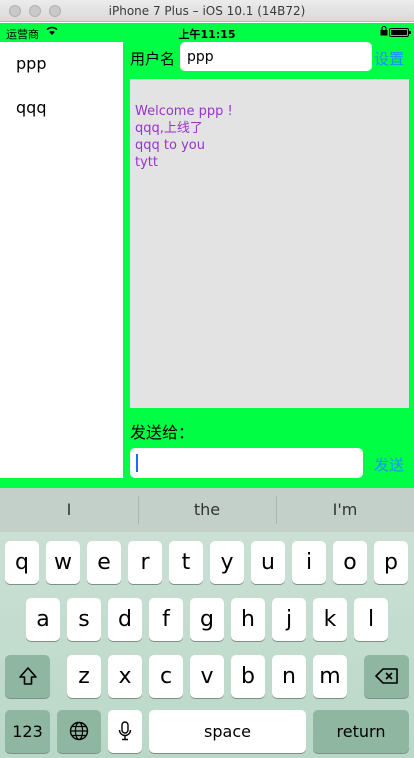 This screenshot has width=414, height=758. I want to click on key-p: p, so click(391, 562).